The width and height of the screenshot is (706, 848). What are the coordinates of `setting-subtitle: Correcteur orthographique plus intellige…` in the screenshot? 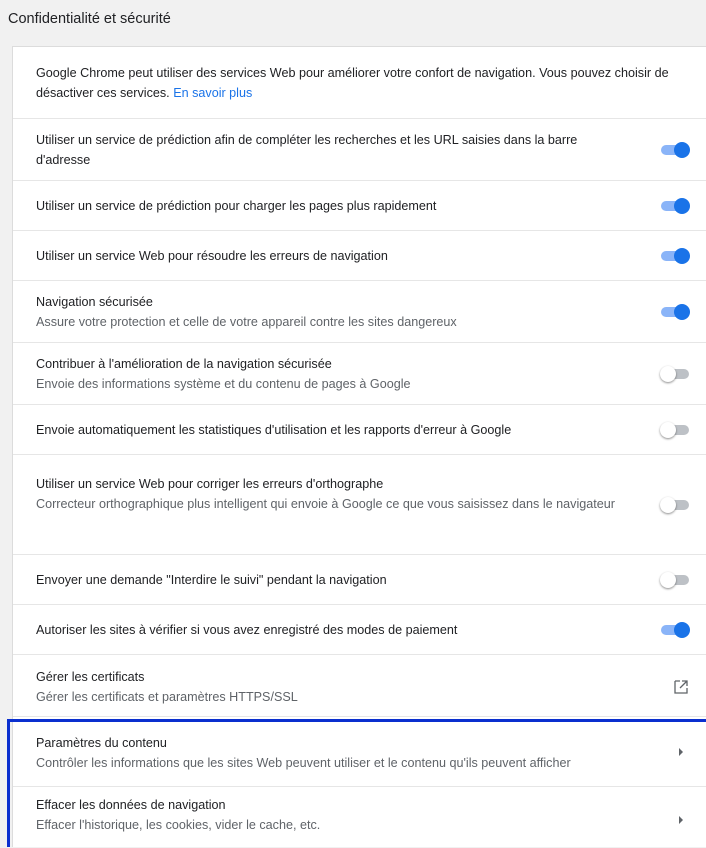 It's located at (325, 504).